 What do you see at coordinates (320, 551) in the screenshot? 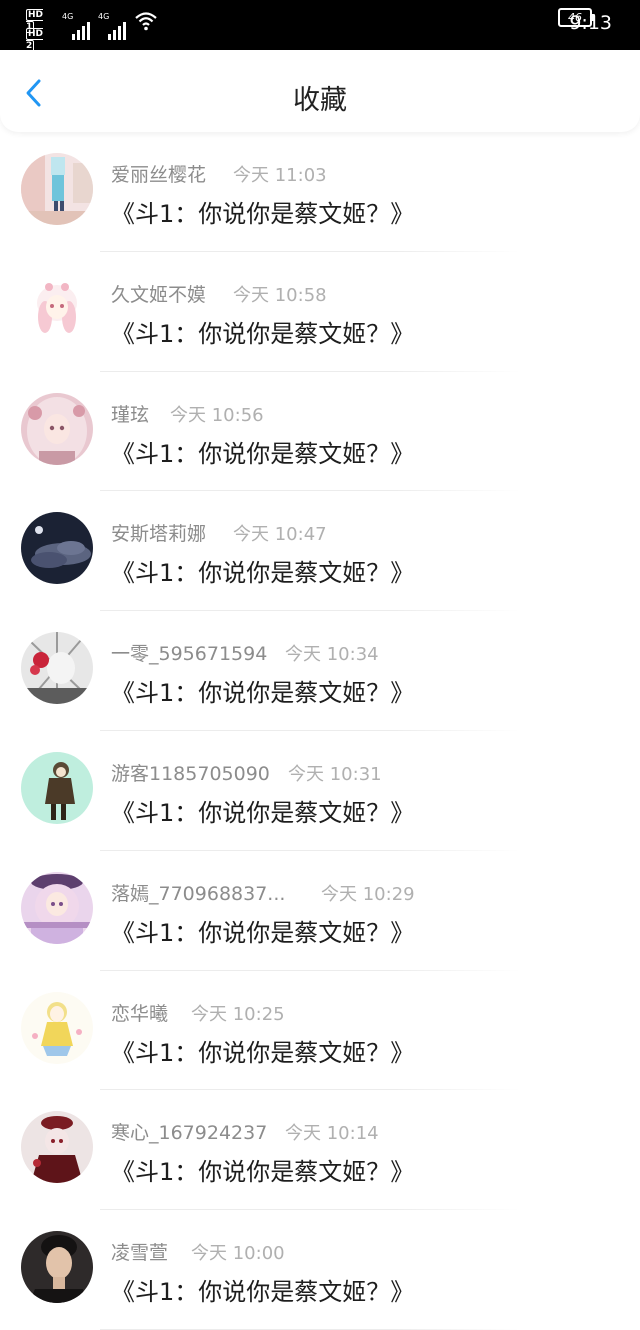
I see `list-item: 安斯塔莉娜 今天 10:47 《斗1：你说你是蔡文姬？》` at bounding box center [320, 551].